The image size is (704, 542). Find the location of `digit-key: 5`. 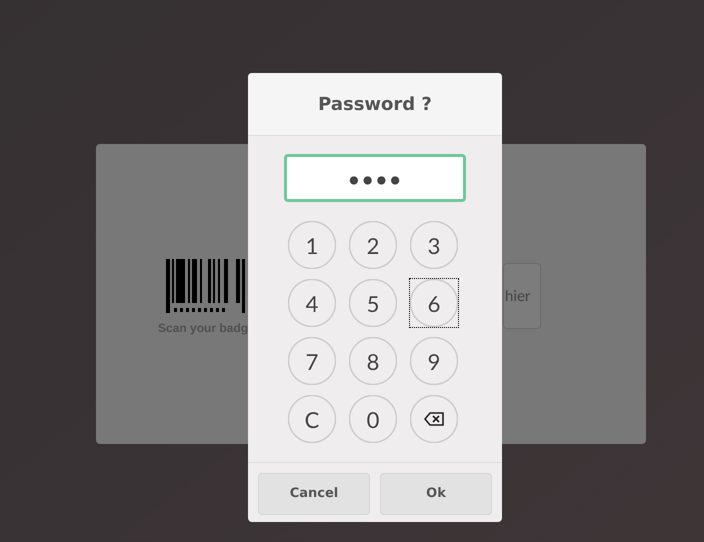

digit-key: 5 is located at coordinates (373, 303).